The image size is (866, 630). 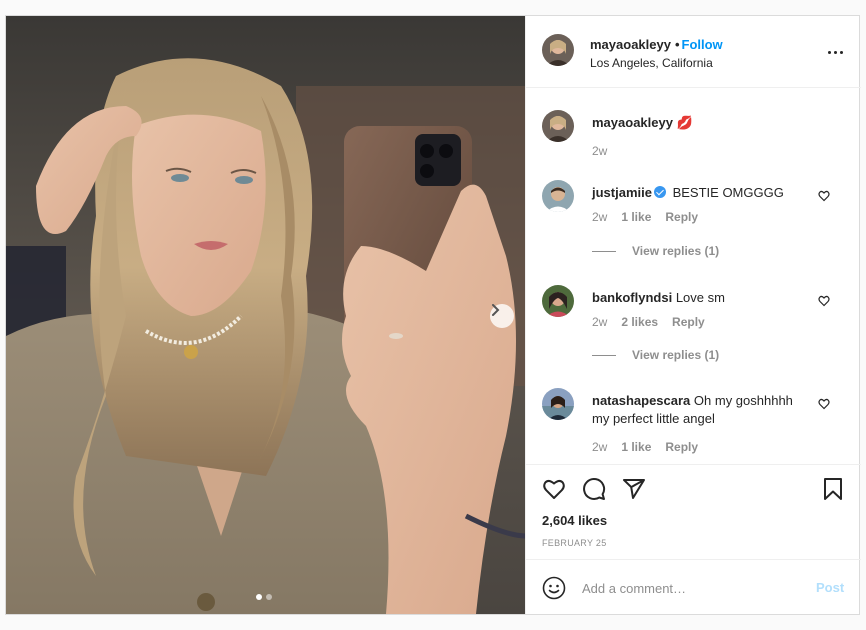 I want to click on caption-time: 2w, so click(x=599, y=151).